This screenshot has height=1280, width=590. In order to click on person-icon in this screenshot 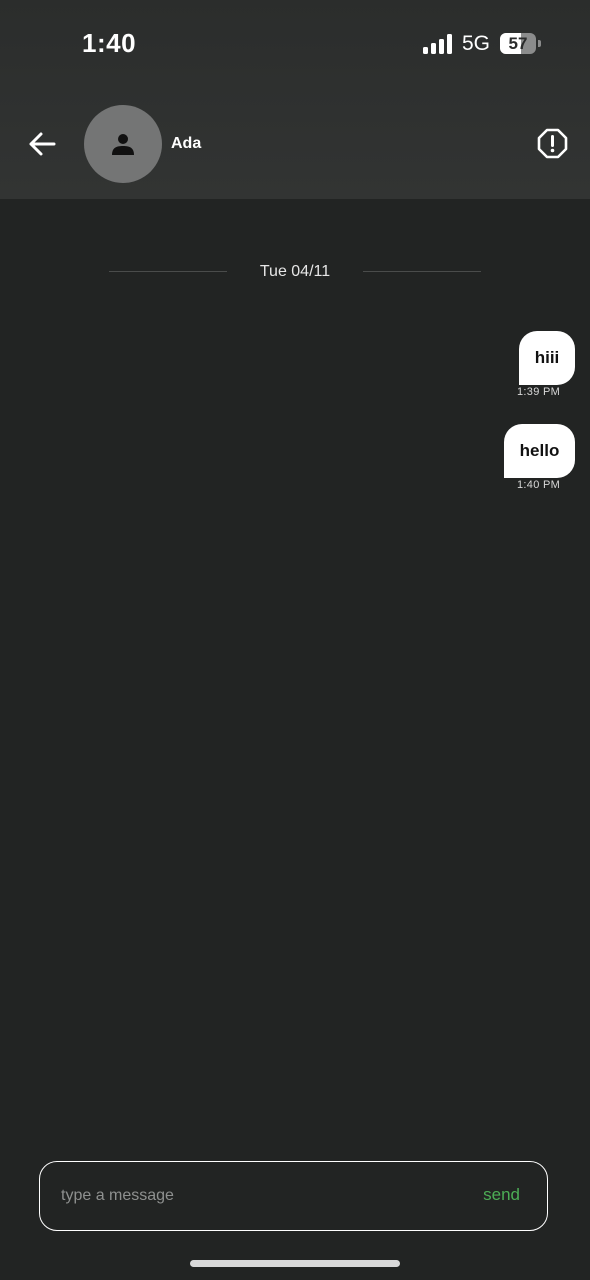, I will do `click(123, 144)`.